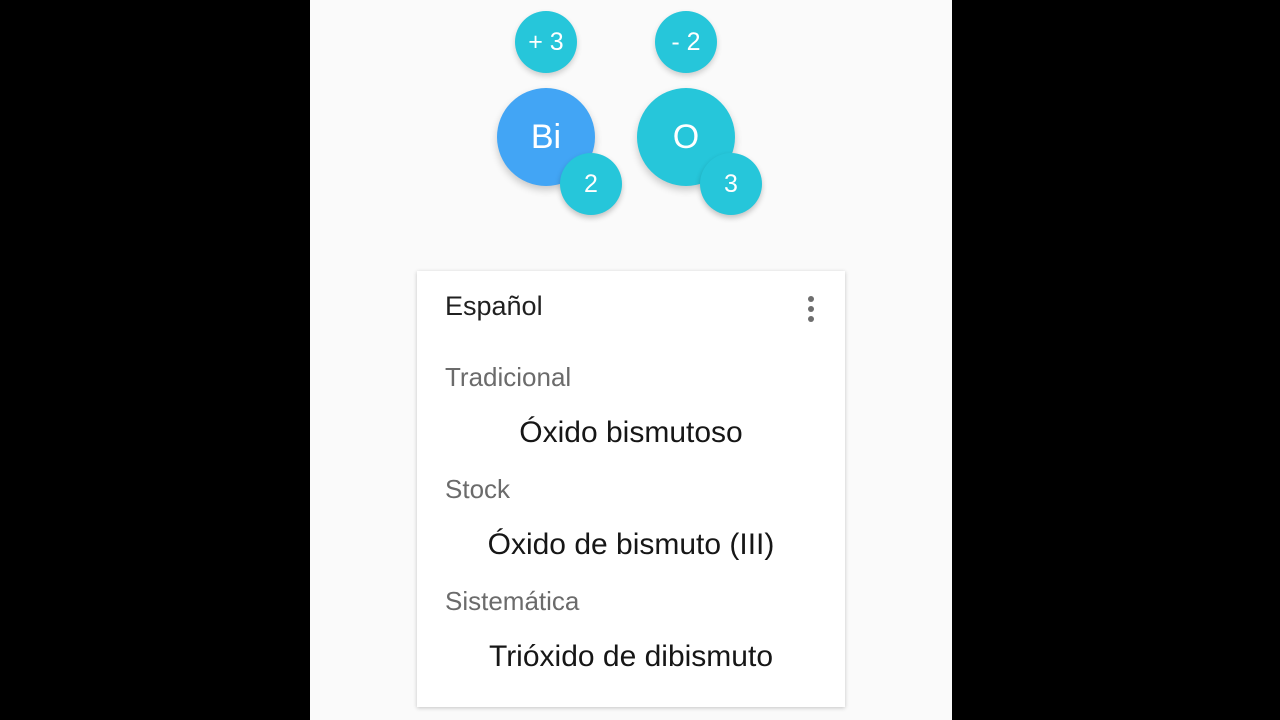 This screenshot has width=1280, height=720. What do you see at coordinates (591, 184) in the screenshot?
I see `subscript-badge: 2` at bounding box center [591, 184].